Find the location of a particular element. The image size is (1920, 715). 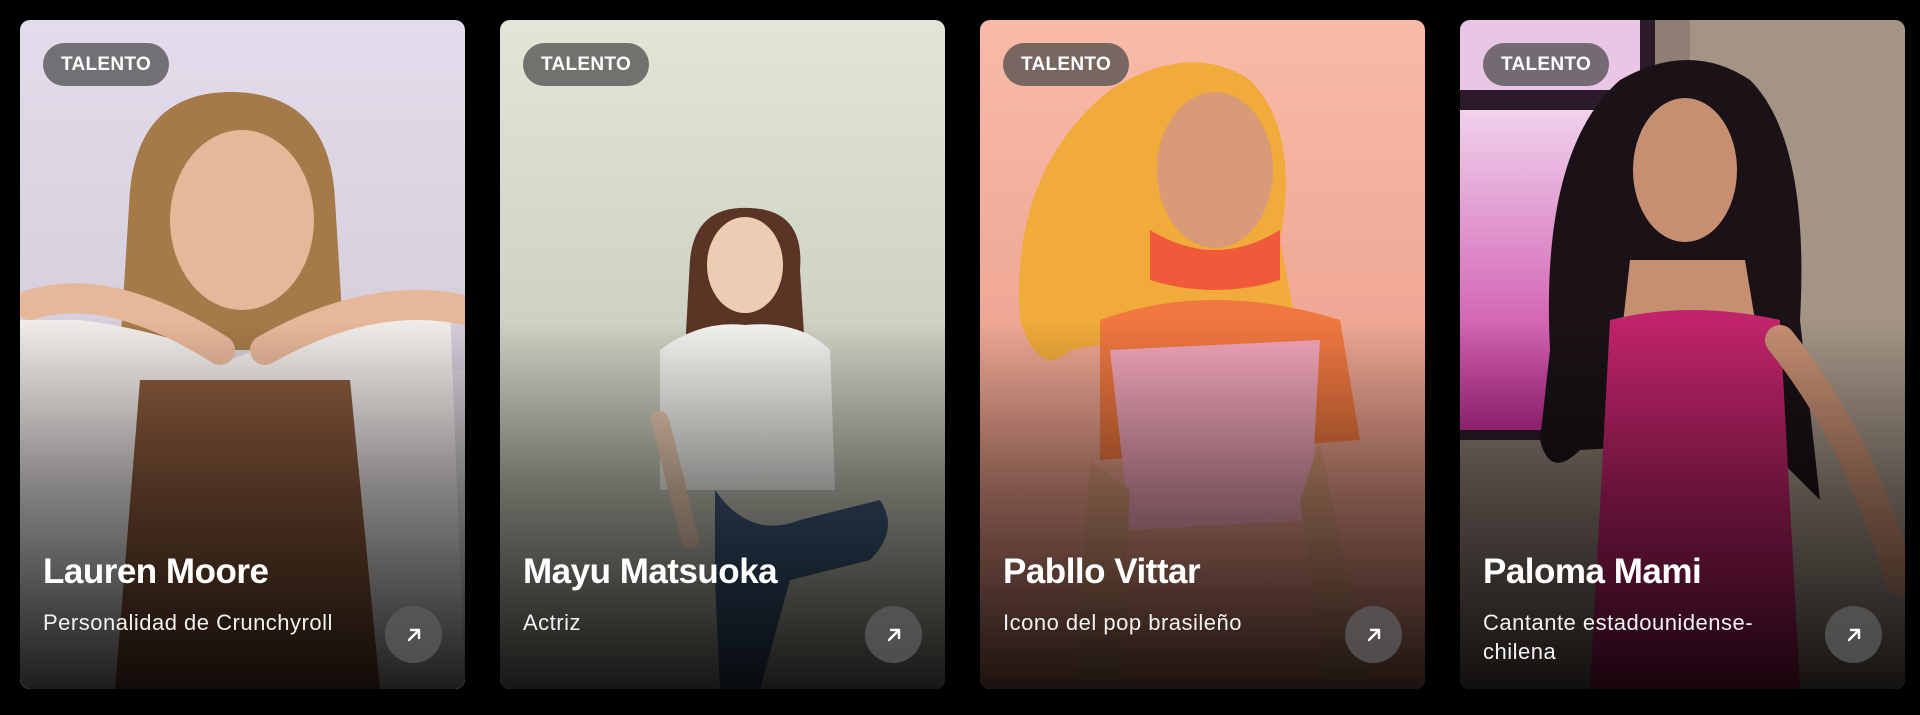

talent-name: Lauren Moore is located at coordinates (156, 571).